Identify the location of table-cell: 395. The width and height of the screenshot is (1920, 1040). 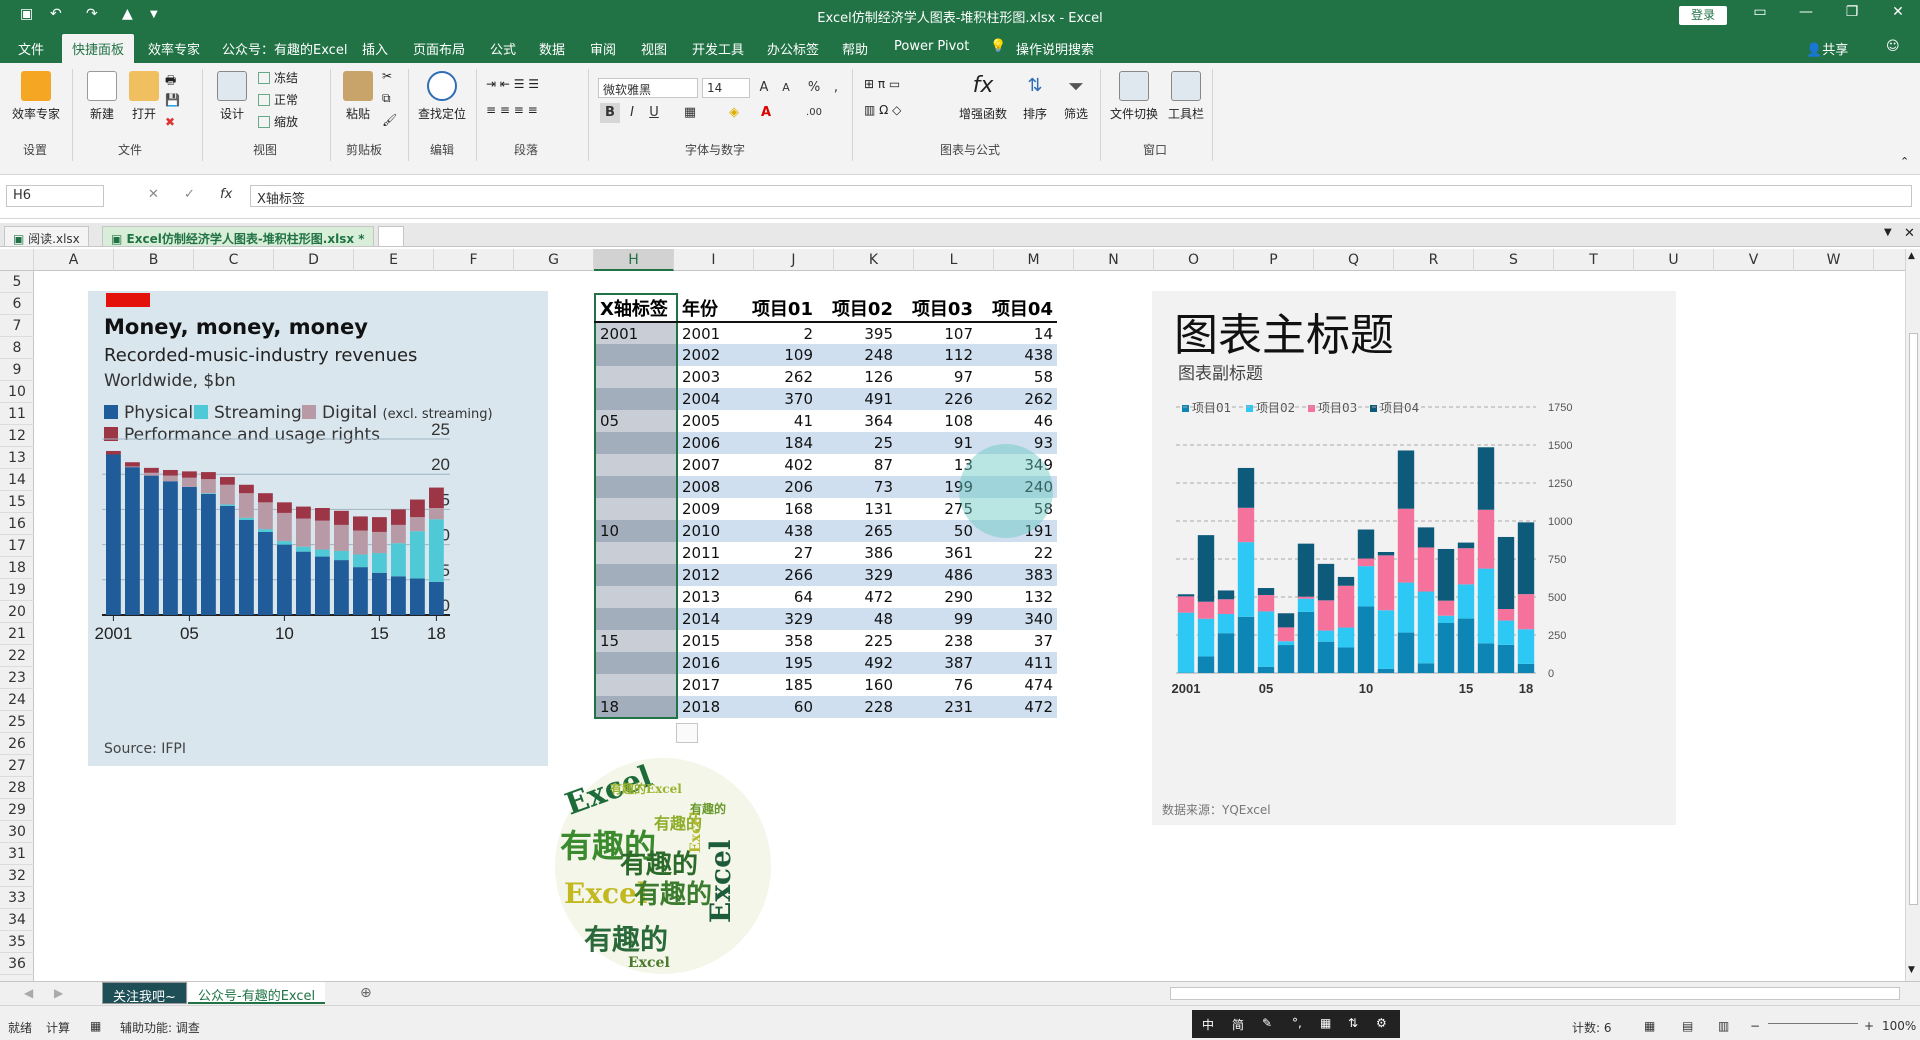
(857, 333).